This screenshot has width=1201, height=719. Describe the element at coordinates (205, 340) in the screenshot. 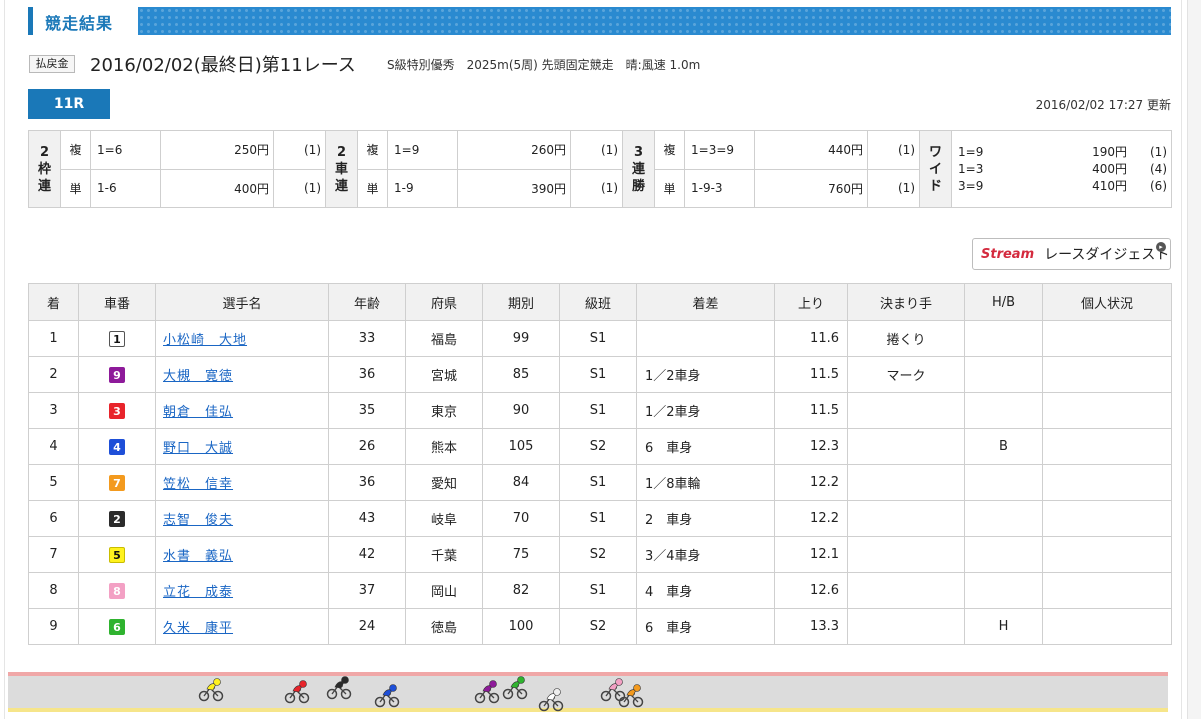

I see `rider-name-link: 小松崎 大地` at that location.